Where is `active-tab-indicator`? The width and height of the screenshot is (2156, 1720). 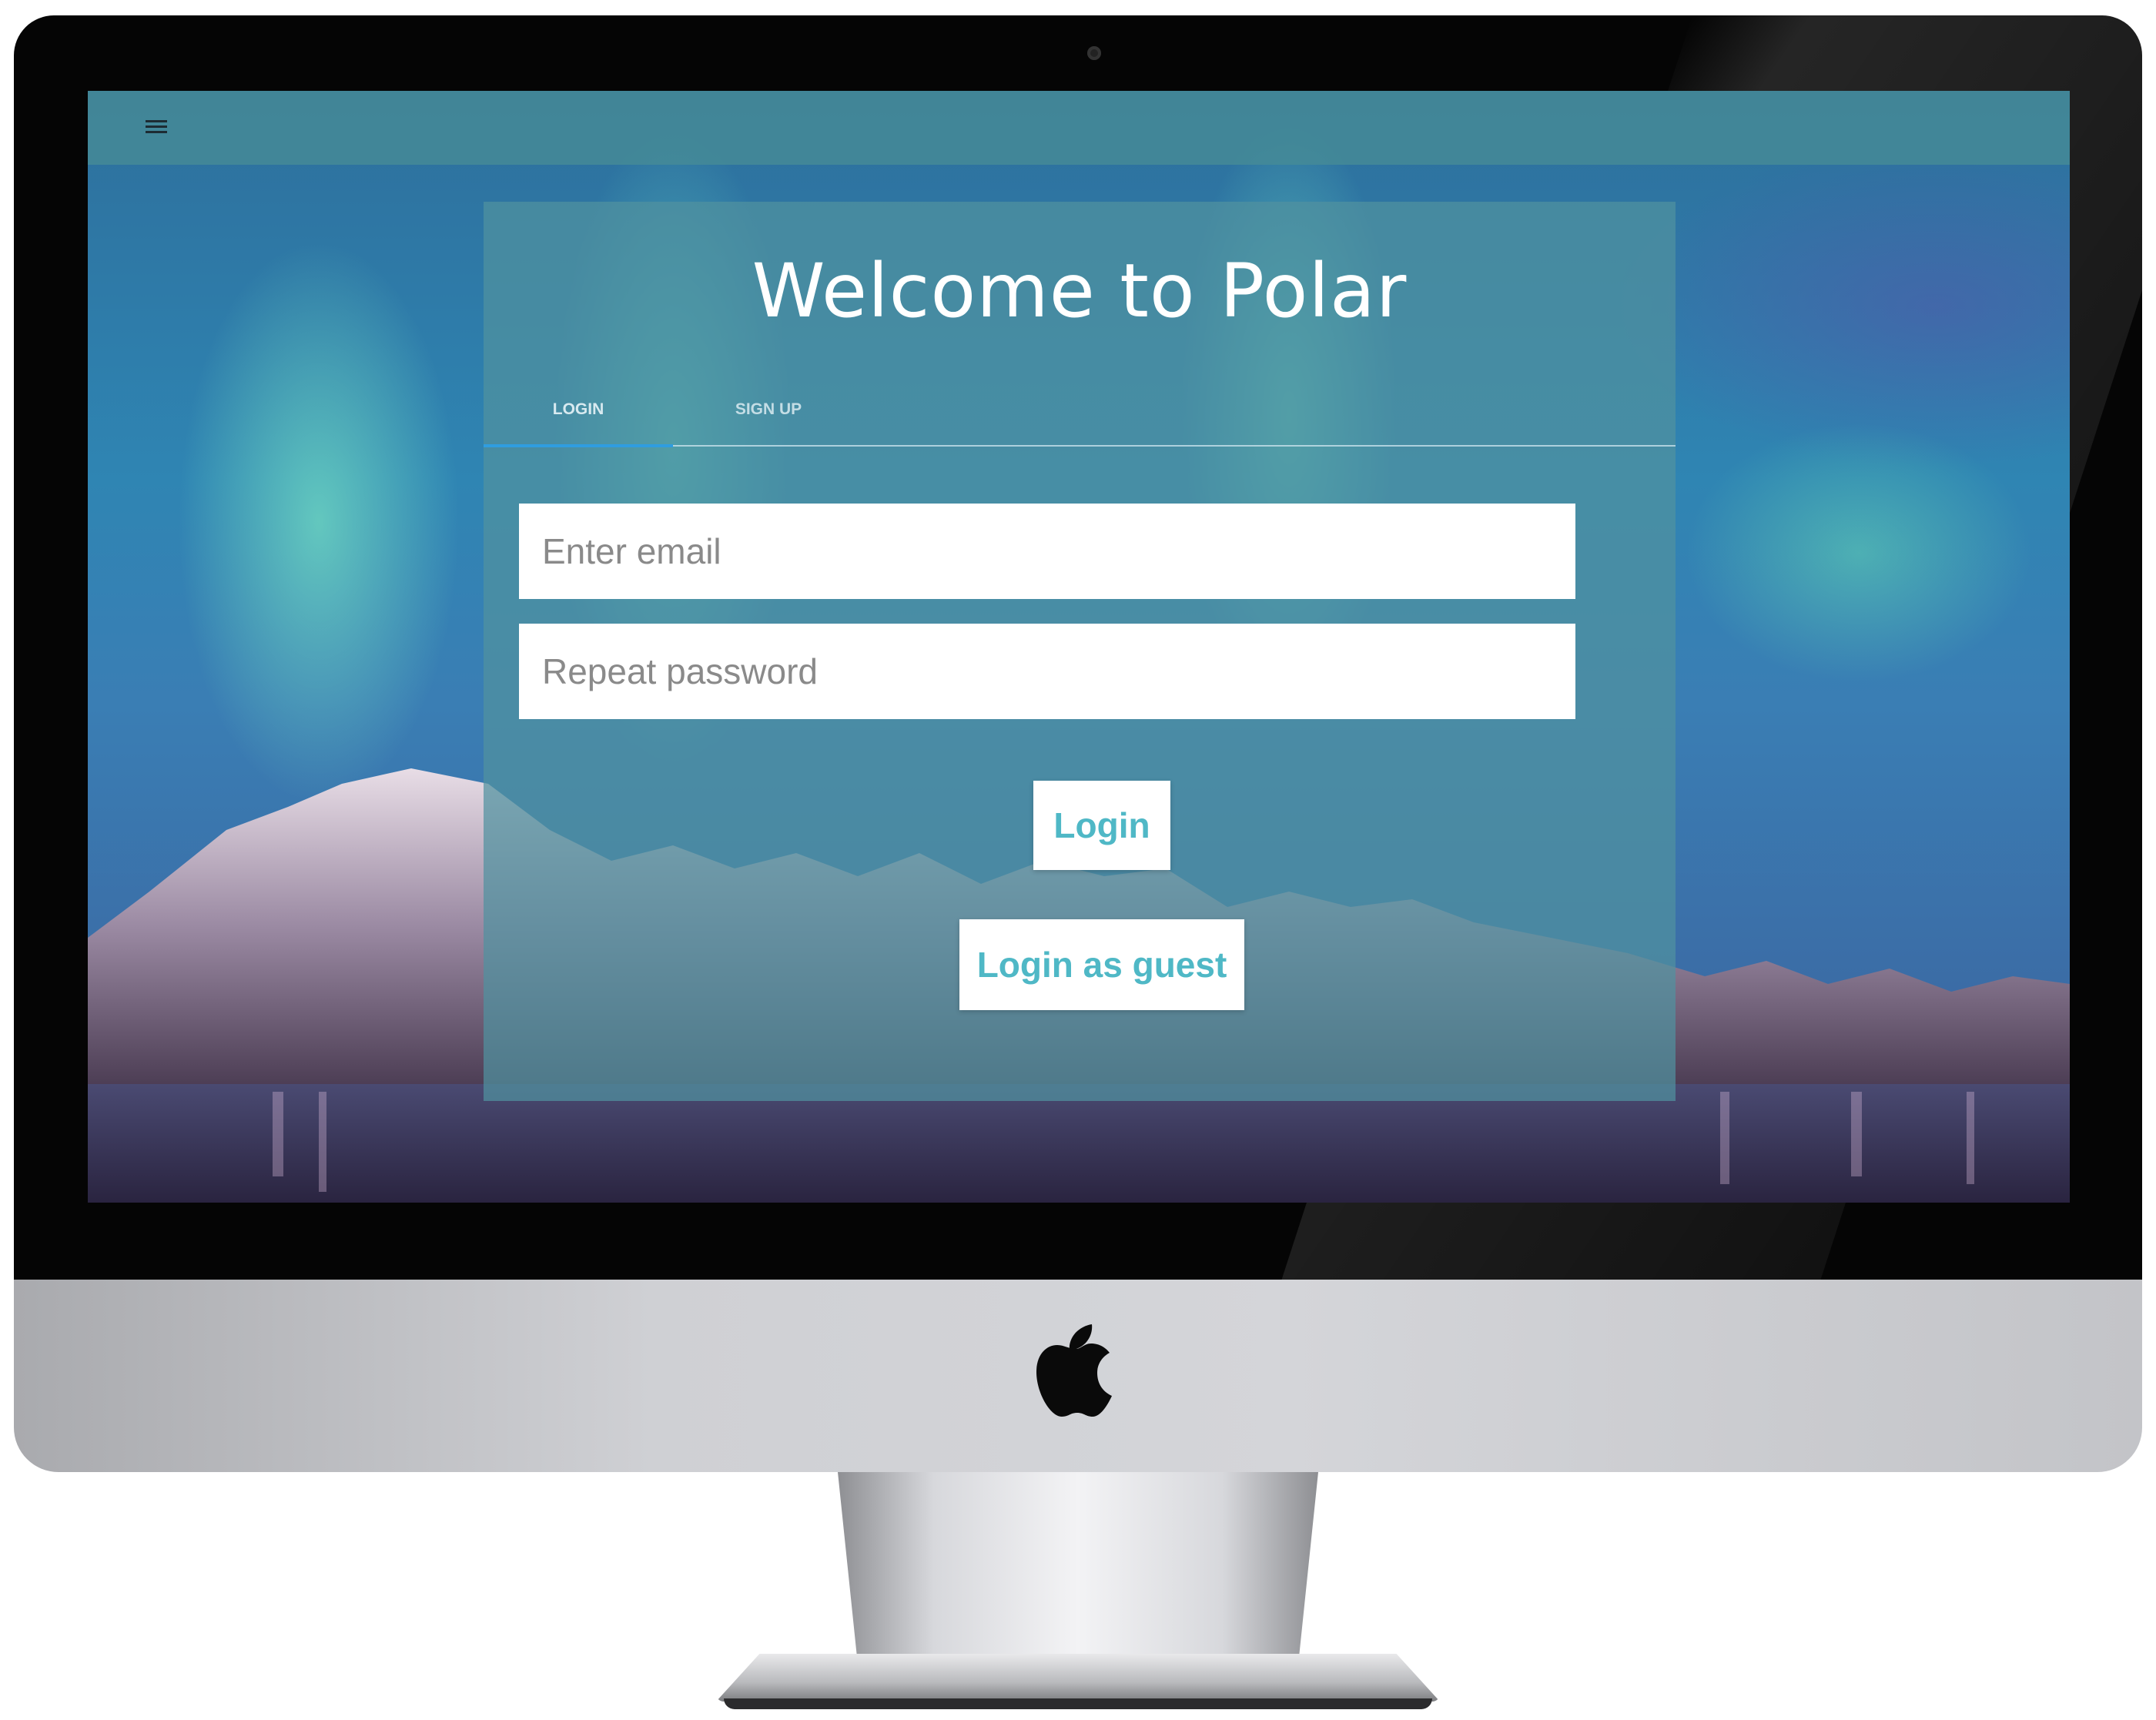 active-tab-indicator is located at coordinates (578, 445).